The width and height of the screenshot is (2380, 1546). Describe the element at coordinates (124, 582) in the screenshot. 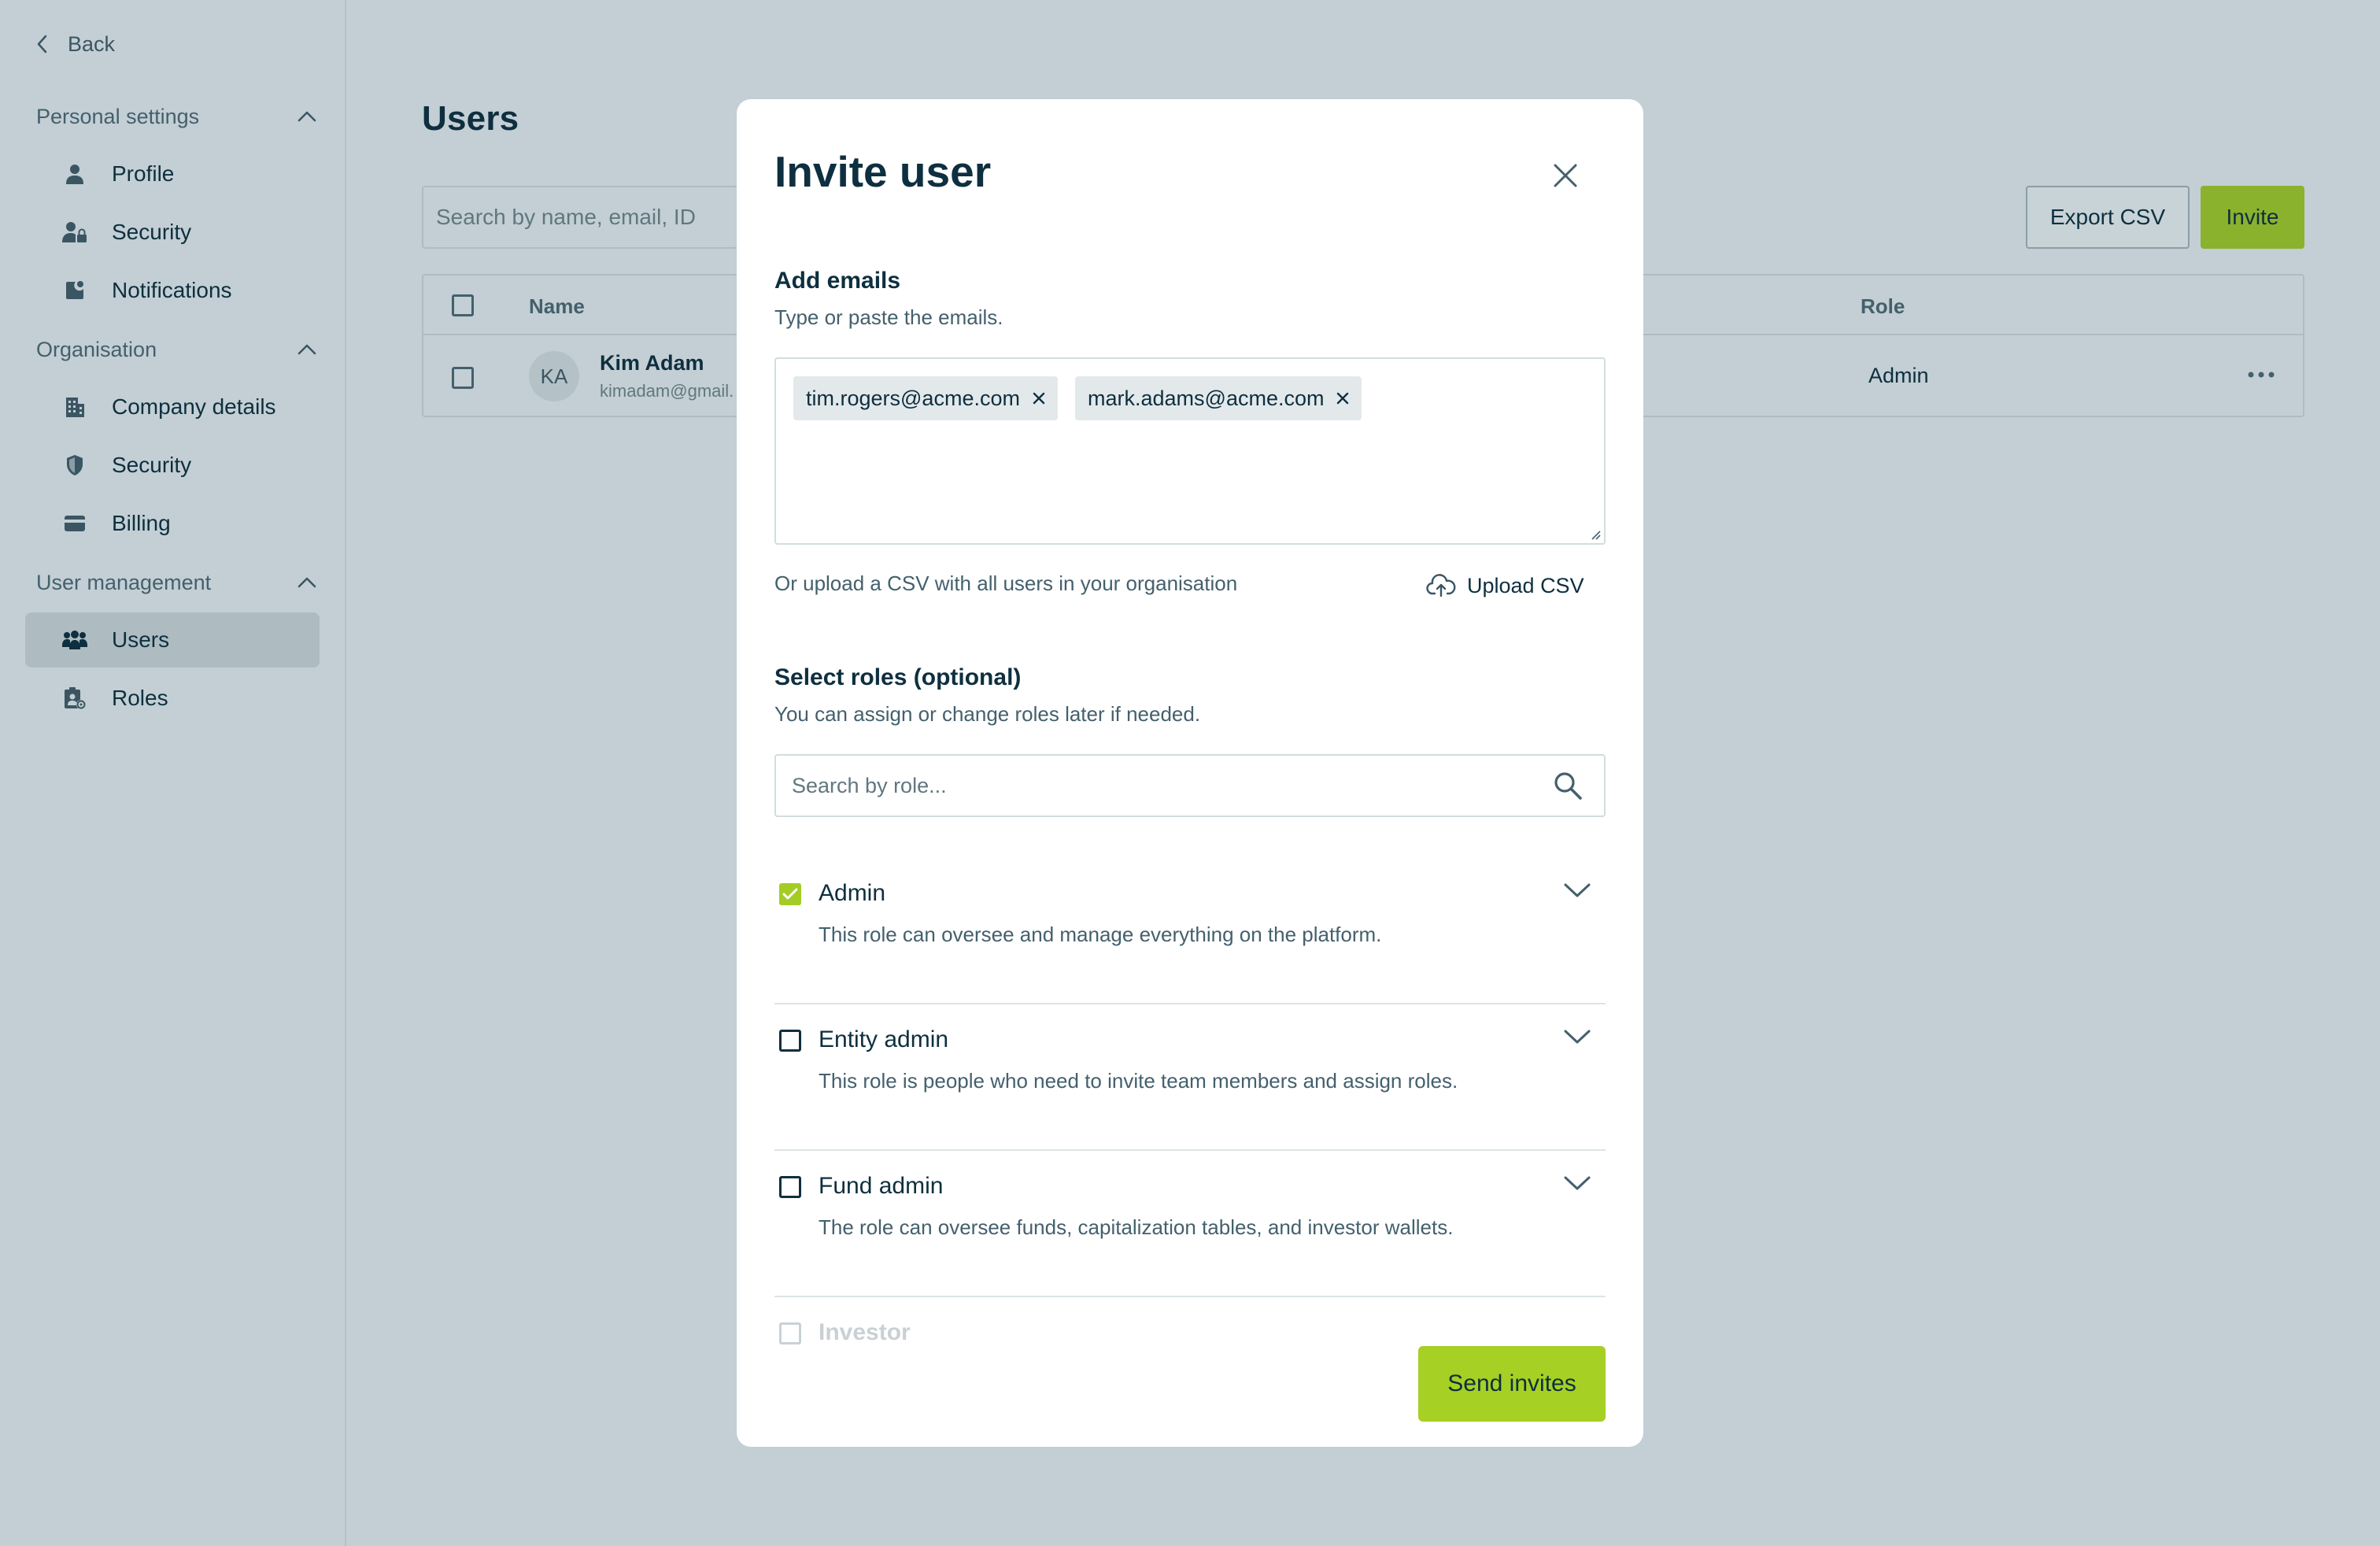

I see `section-title: User management` at that location.